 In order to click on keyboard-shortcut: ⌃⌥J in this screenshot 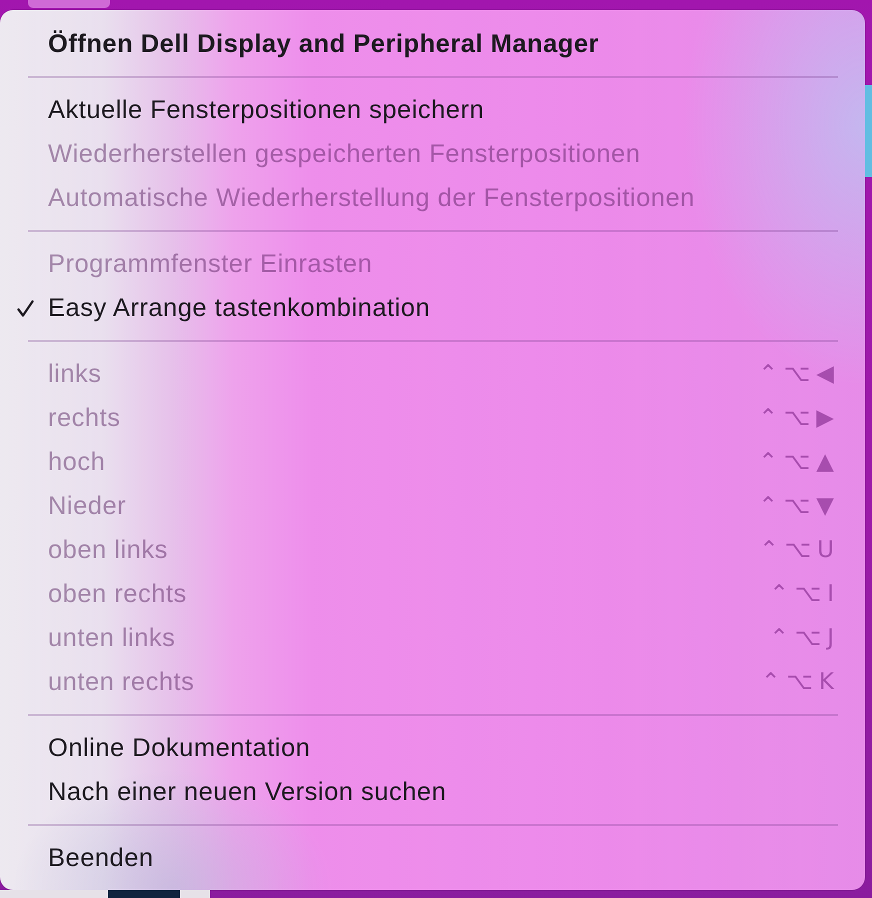, I will do `click(804, 638)`.